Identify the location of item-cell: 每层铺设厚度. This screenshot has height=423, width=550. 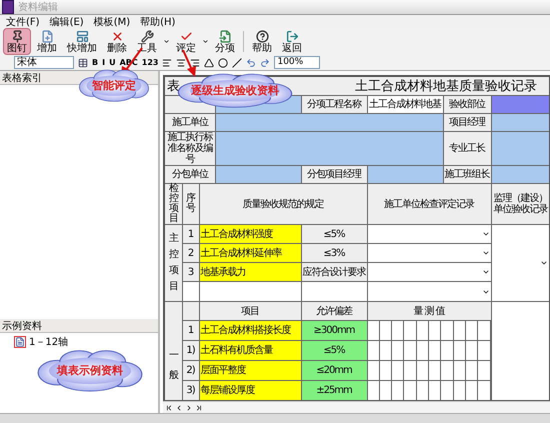
(250, 390).